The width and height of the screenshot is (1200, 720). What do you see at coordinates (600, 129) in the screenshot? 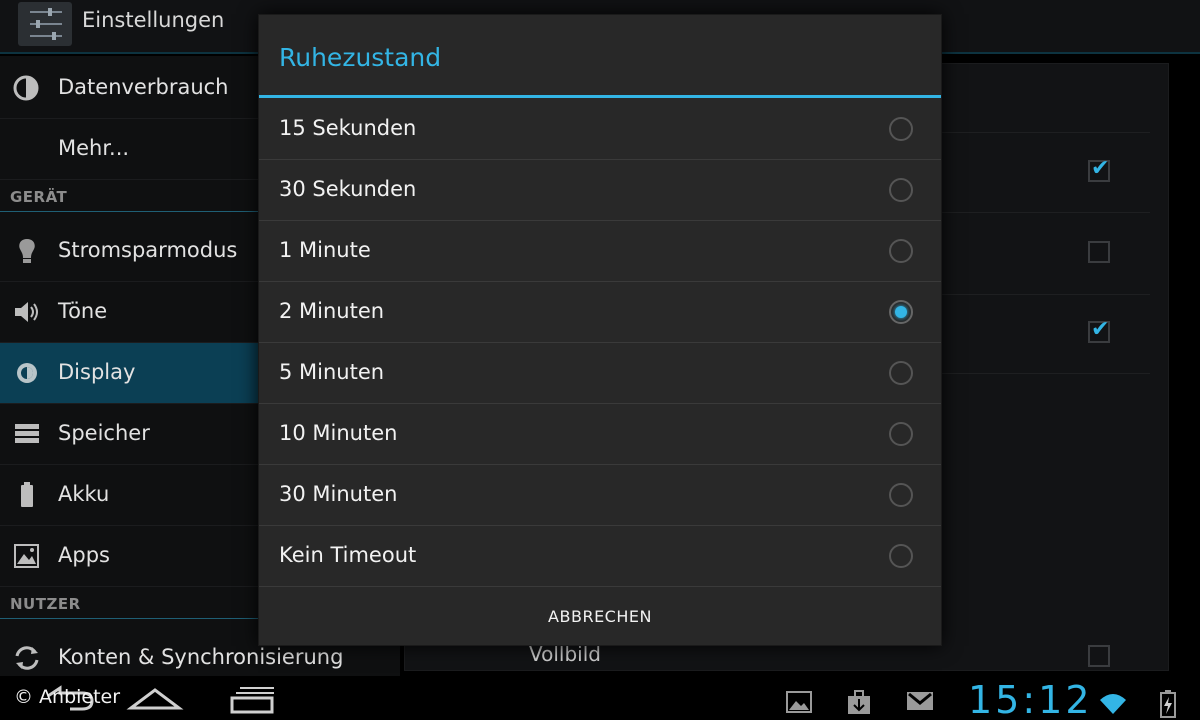
I see `timeout-option: 15 Sekunden` at bounding box center [600, 129].